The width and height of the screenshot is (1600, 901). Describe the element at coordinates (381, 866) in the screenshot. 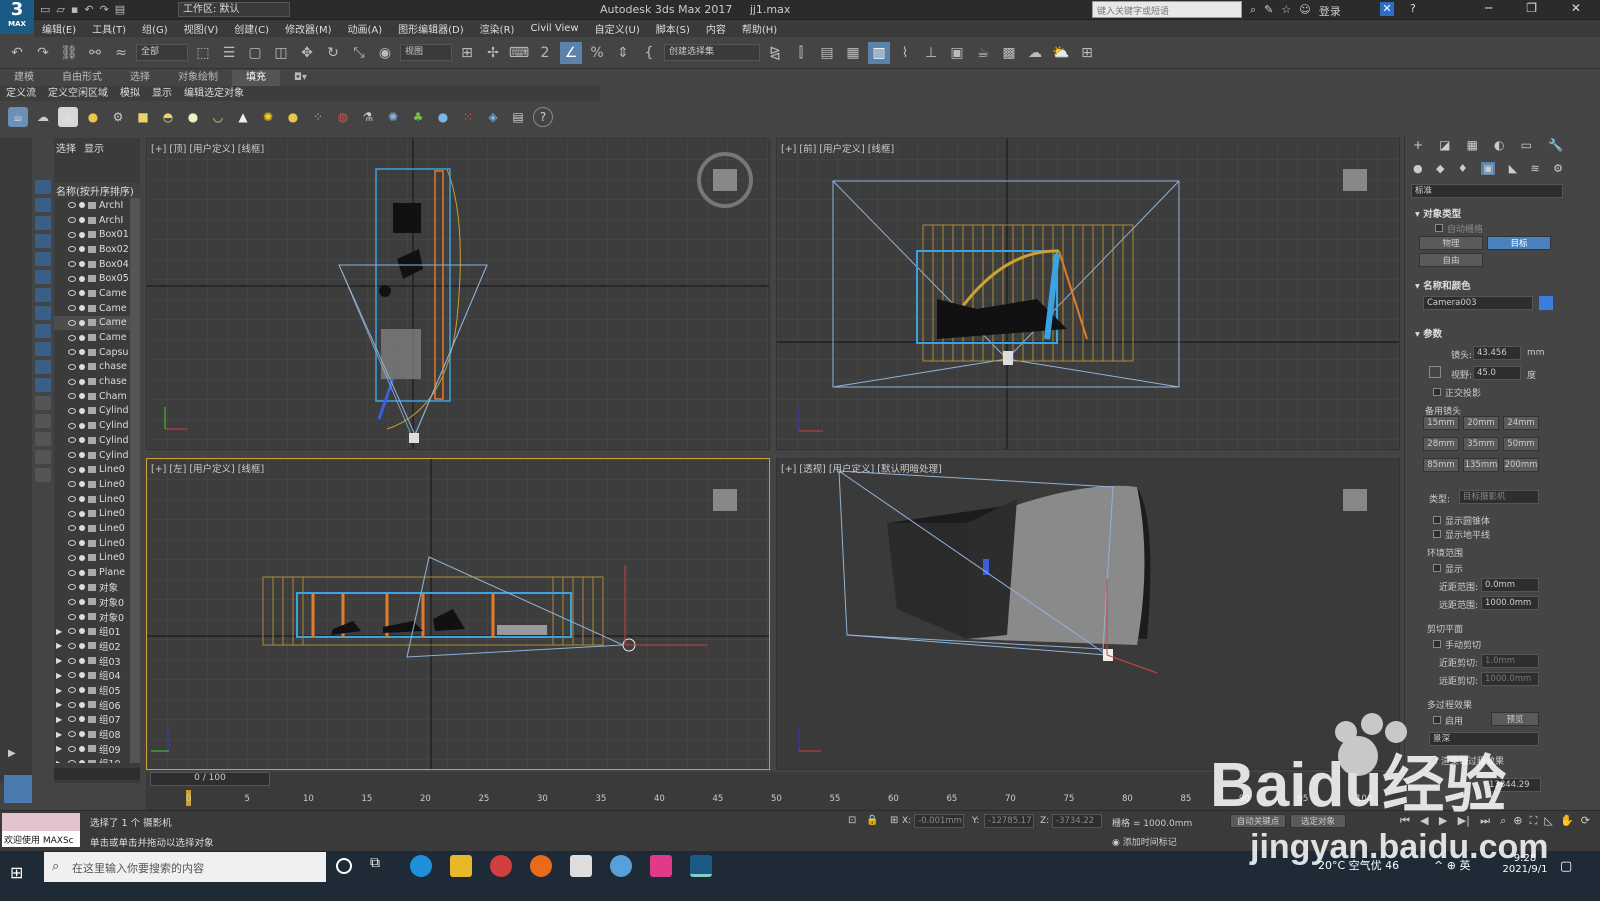

I see `task-view-icon: ⧉` at that location.